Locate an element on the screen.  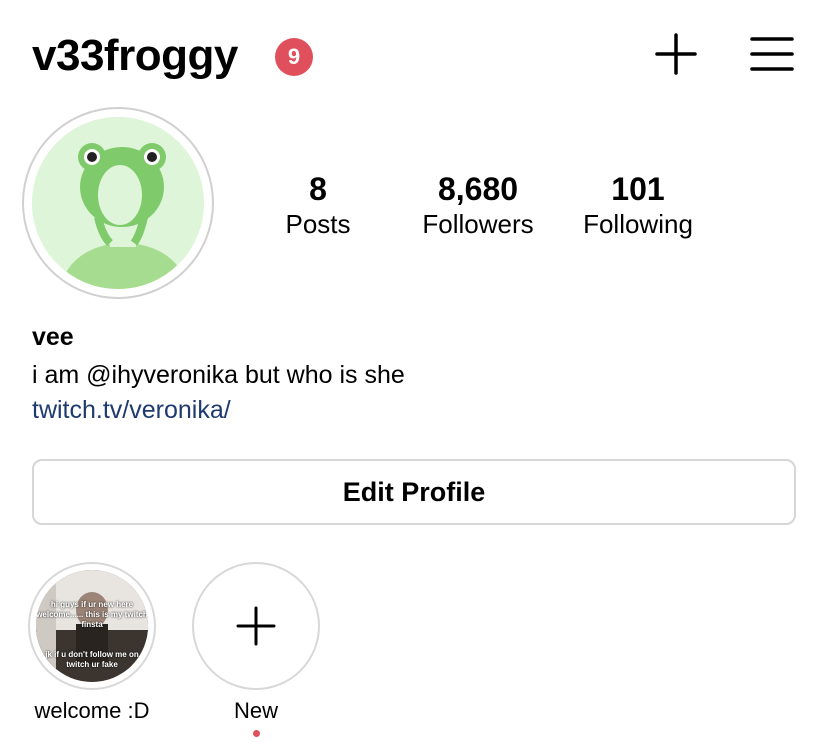
posts-stat: 8 Posts is located at coordinates (318, 205).